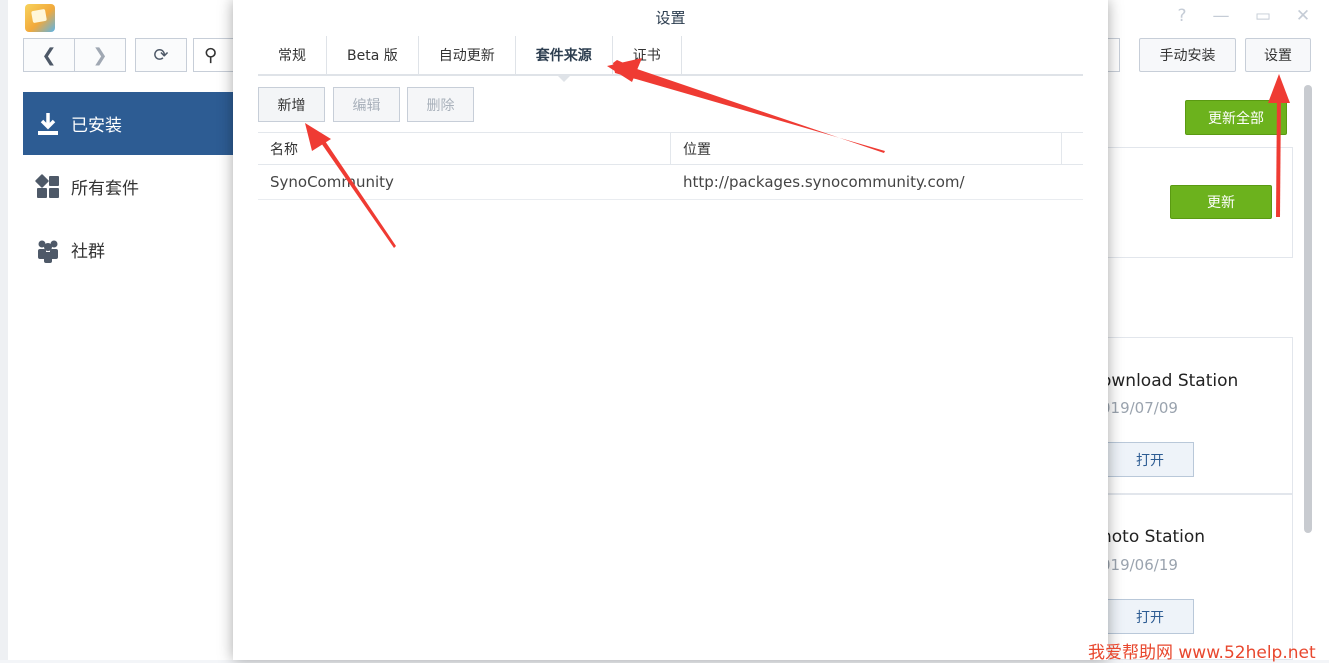 Image resolution: width=1329 pixels, height=663 pixels. What do you see at coordinates (647, 55) in the screenshot?
I see `tab-certificate: 证书` at bounding box center [647, 55].